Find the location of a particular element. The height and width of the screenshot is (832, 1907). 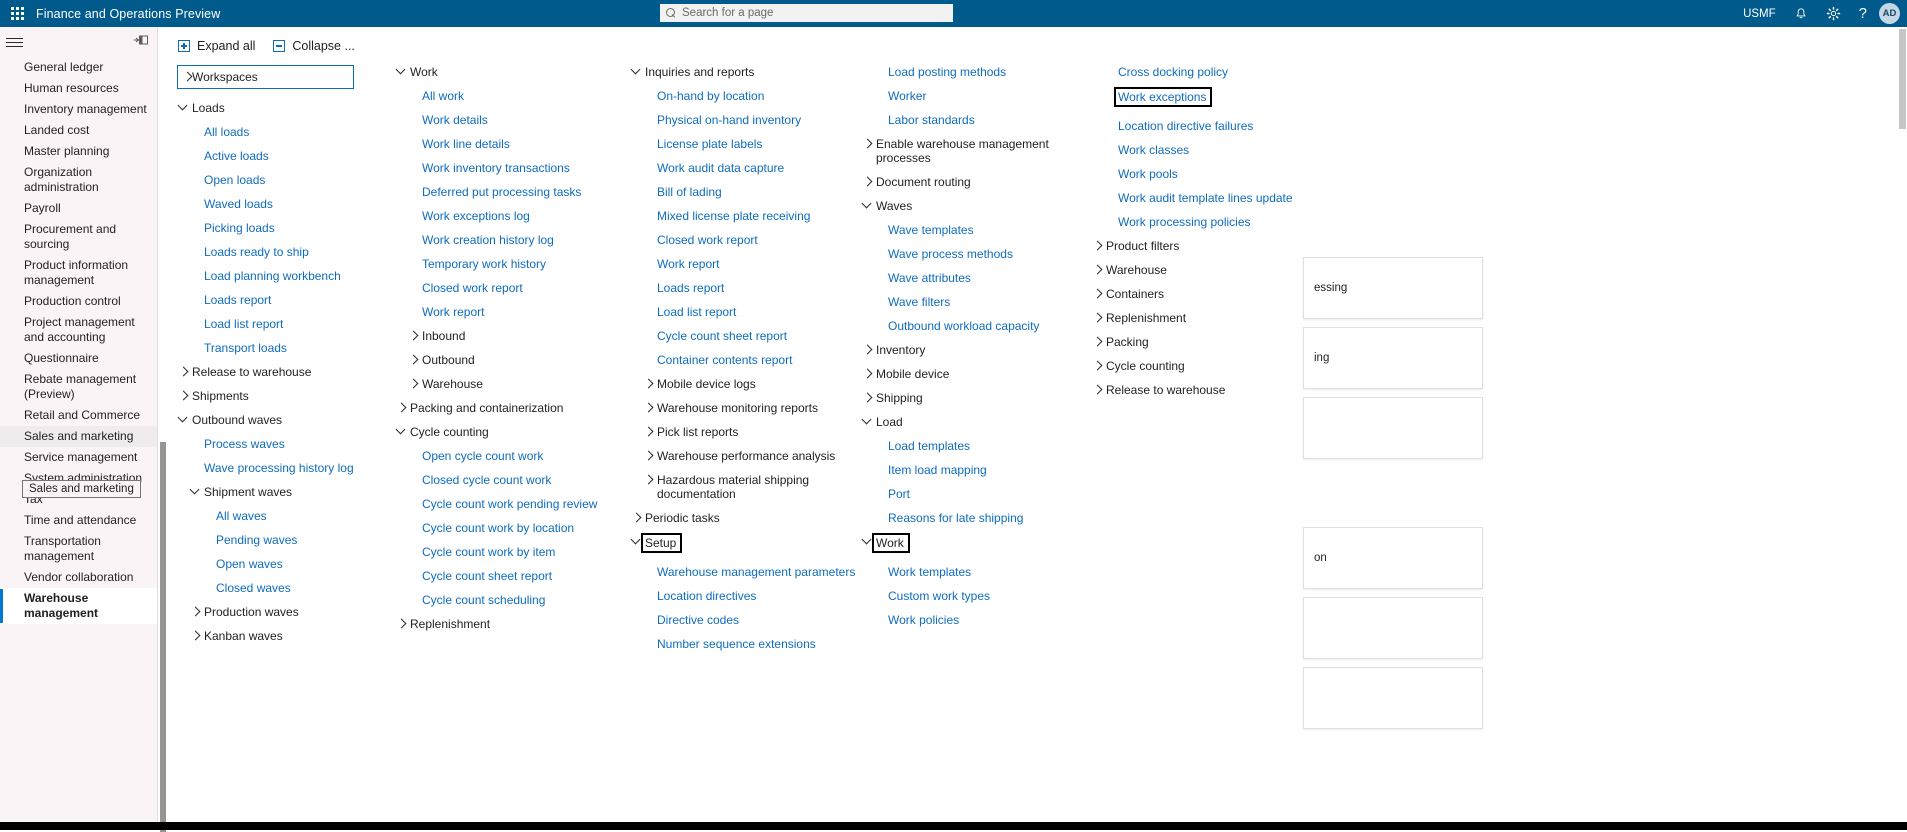

company-indicator: USMF is located at coordinates (1759, 13).